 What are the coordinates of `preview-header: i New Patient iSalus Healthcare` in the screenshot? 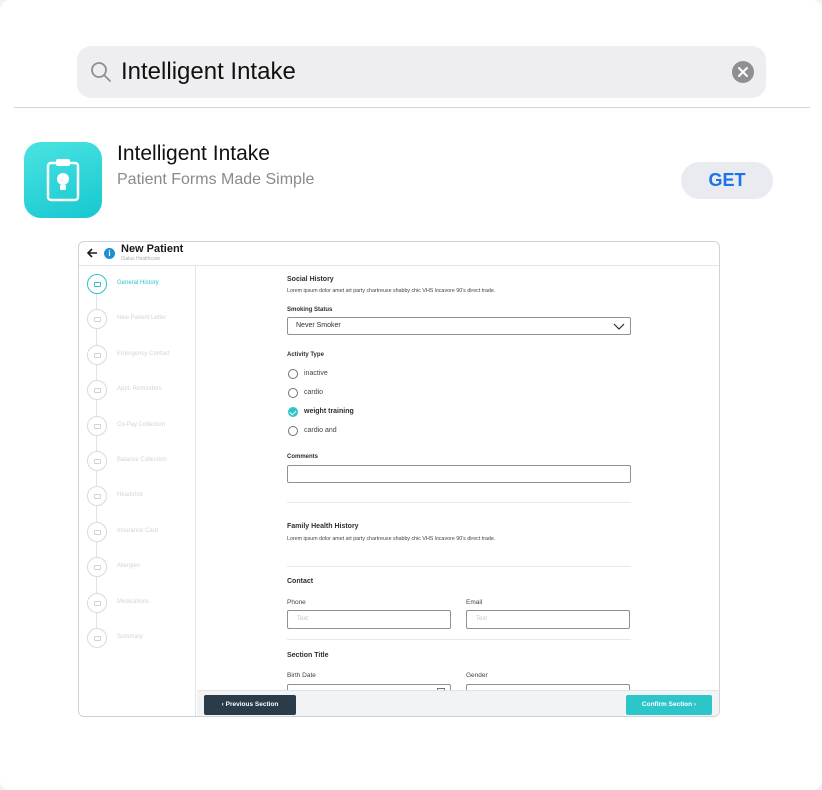 It's located at (399, 254).